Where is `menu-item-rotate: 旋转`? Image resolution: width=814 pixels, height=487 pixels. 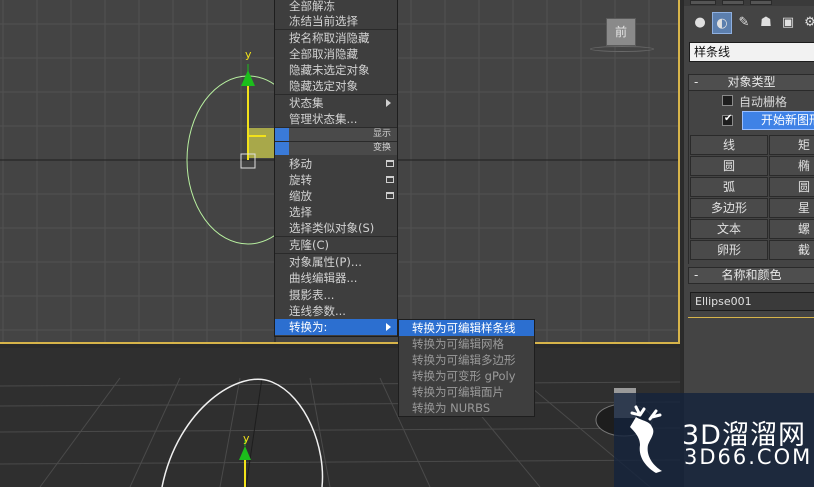 menu-item-rotate: 旋转 is located at coordinates (336, 180).